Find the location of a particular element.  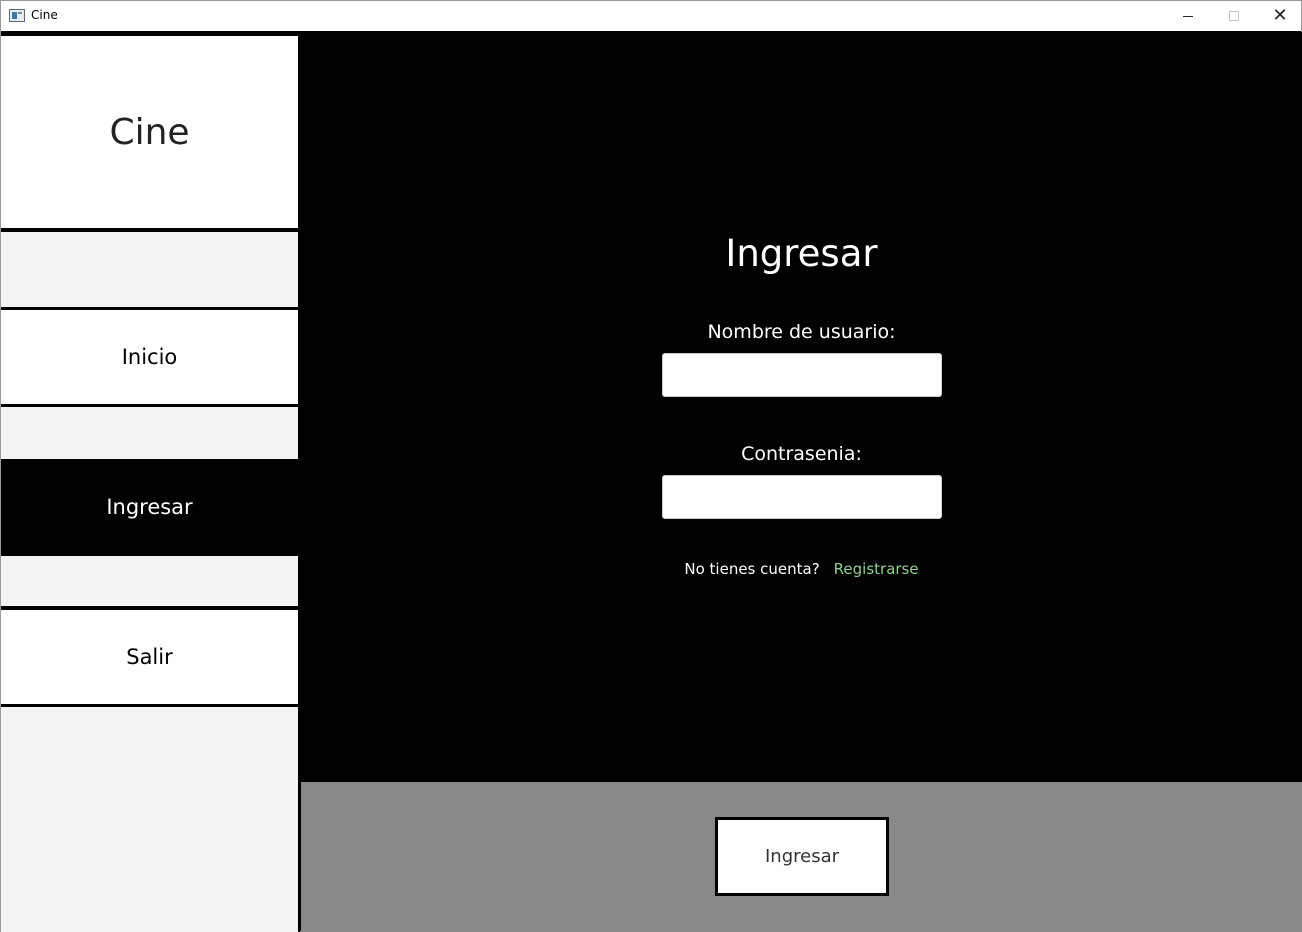

minimize-button is located at coordinates (1188, 16).